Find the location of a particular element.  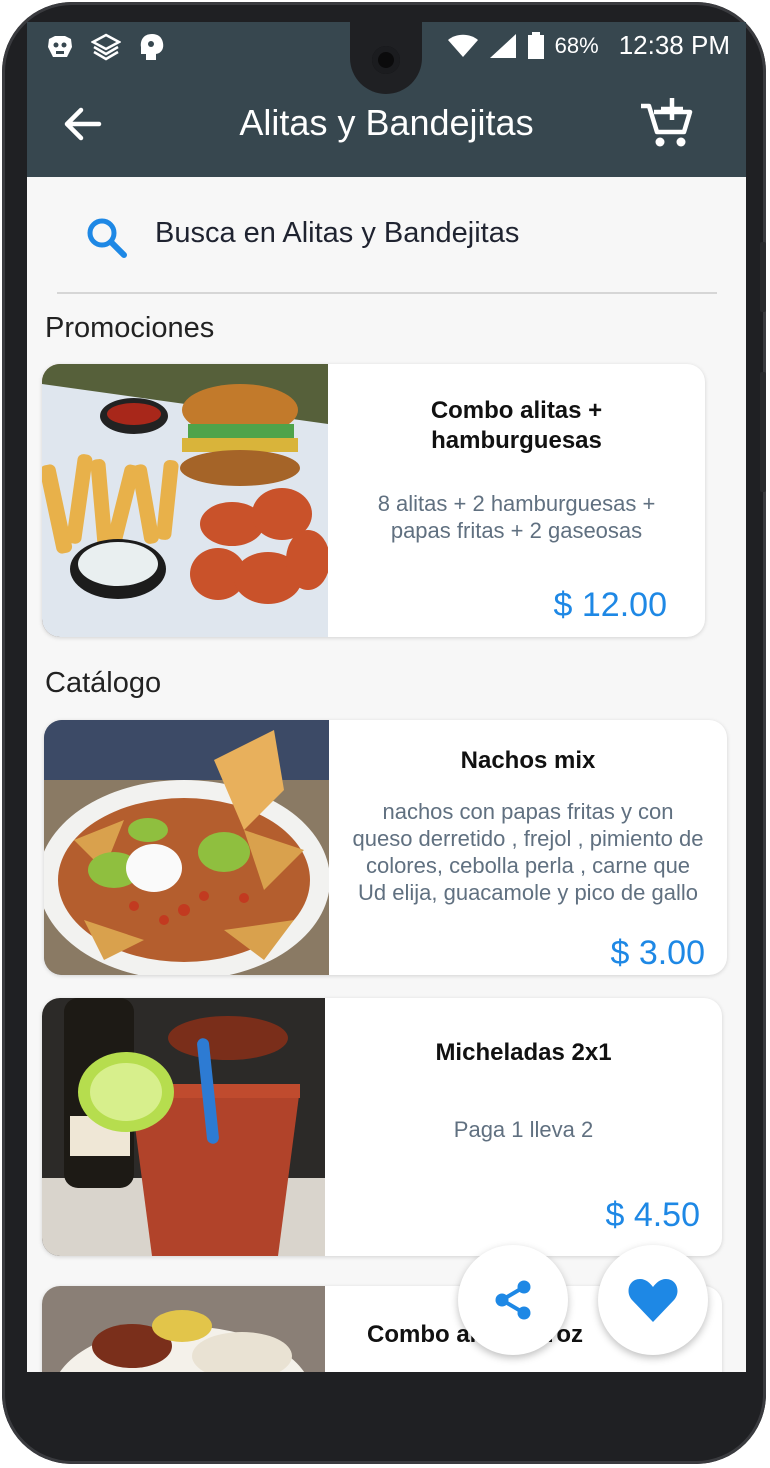

front-camera is located at coordinates (386, 60).